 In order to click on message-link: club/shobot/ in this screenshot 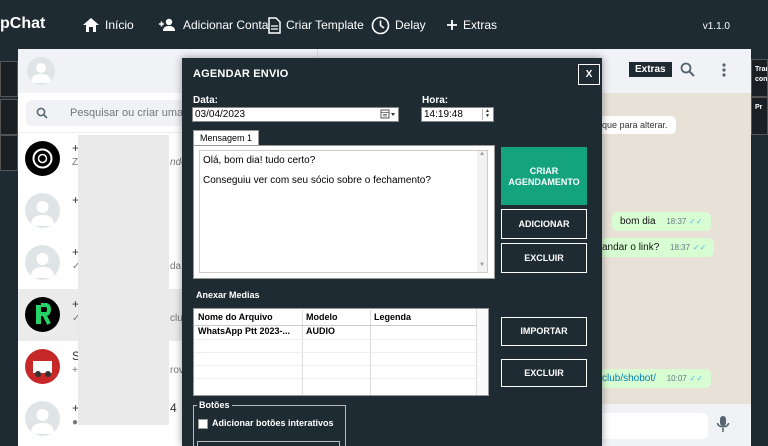, I will do `click(629, 378)`.